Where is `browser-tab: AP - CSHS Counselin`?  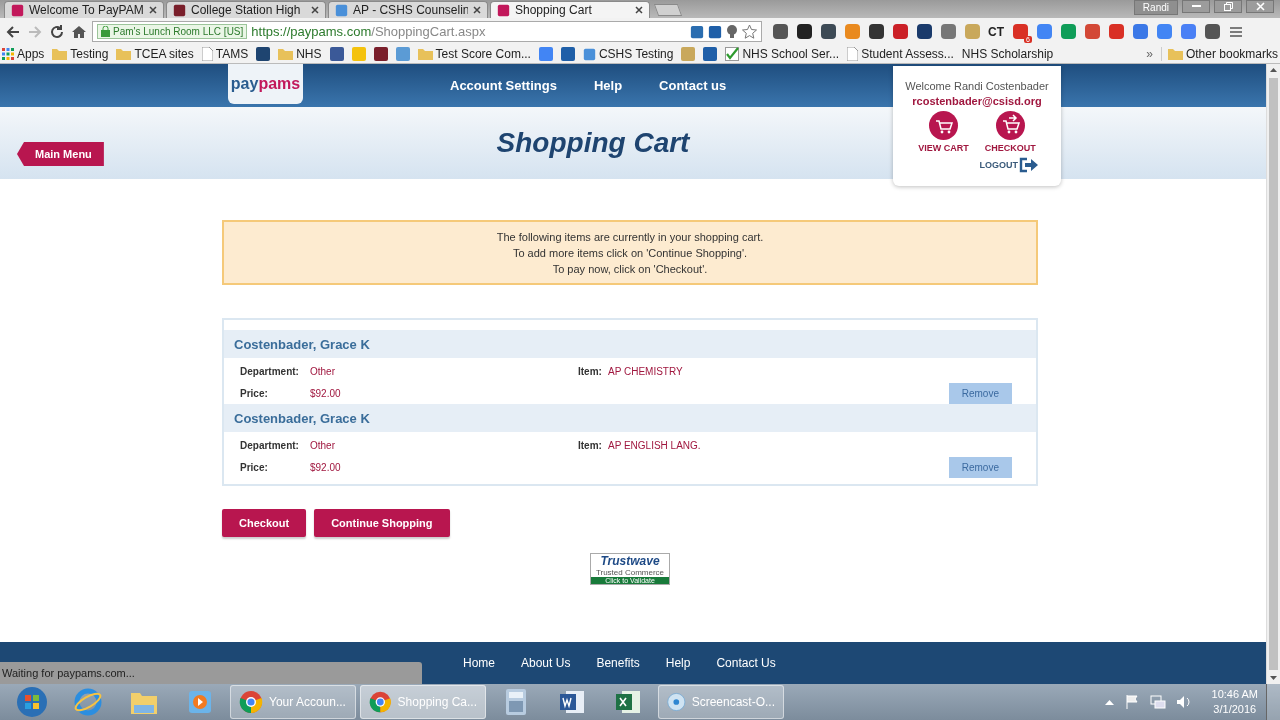 browser-tab: AP - CSHS Counselin is located at coordinates (408, 9).